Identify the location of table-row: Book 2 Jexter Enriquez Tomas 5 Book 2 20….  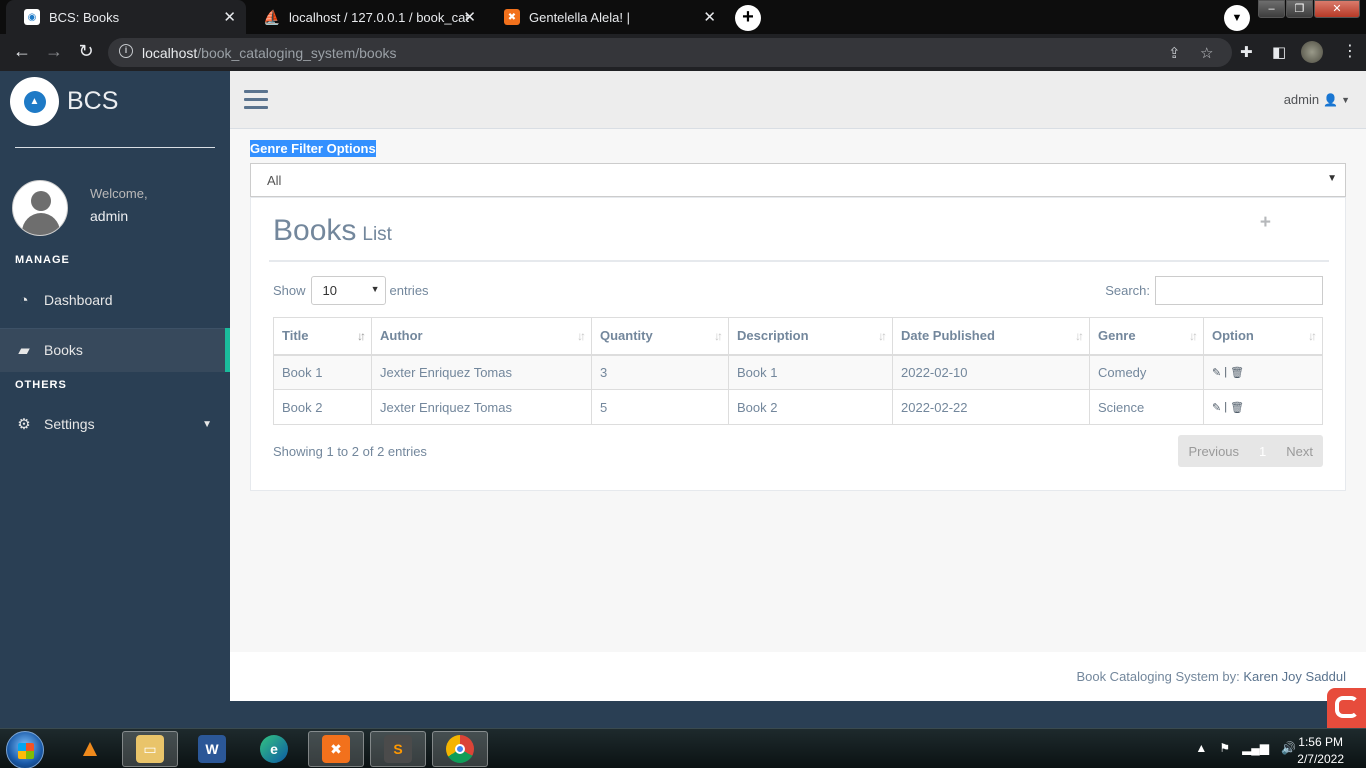
(798, 407).